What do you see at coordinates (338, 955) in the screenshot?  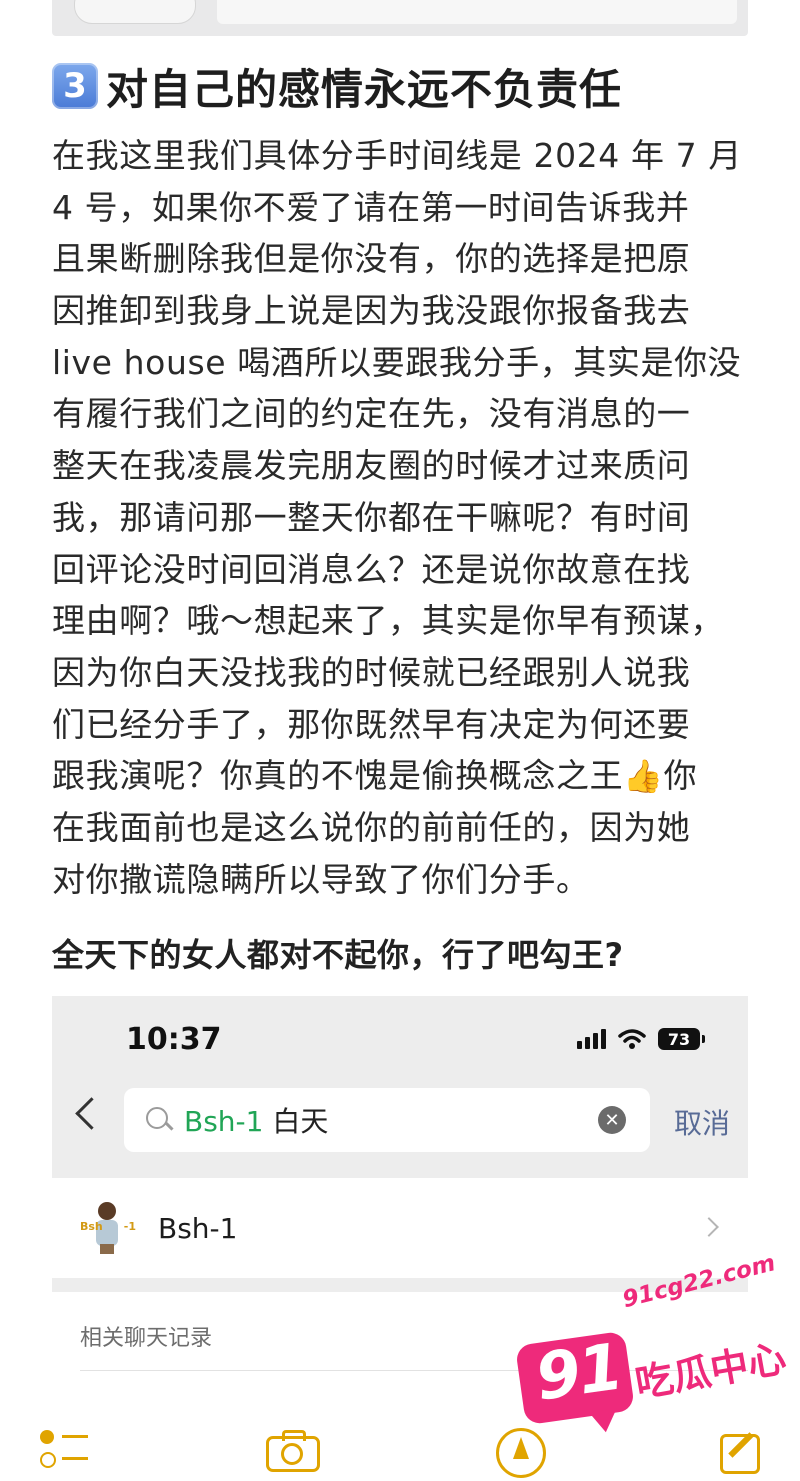 I see `bold-conclusion: 全天下的女人都对不起你，行了吧勾王?` at bounding box center [338, 955].